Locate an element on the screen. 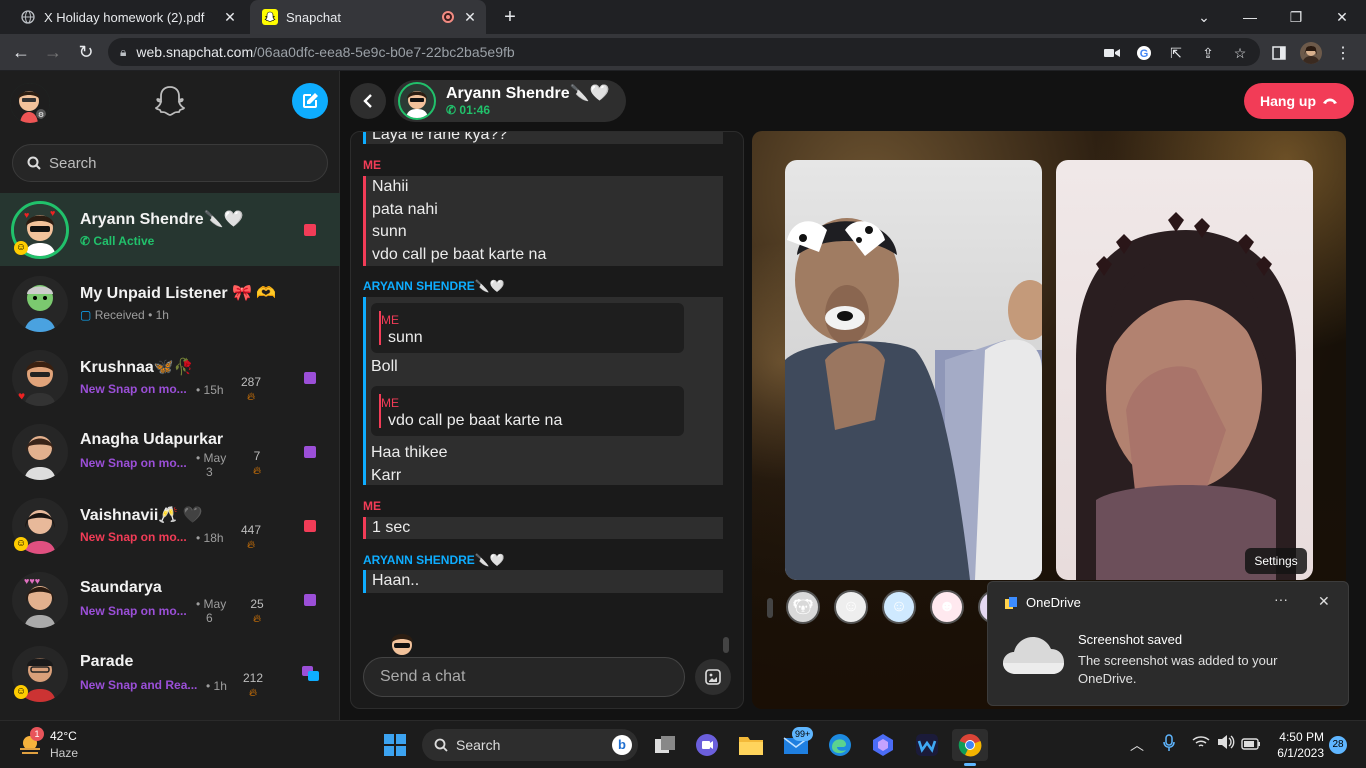 This screenshot has width=1366, height=768. tab-search-icon: ⌄ is located at coordinates (1204, 17).